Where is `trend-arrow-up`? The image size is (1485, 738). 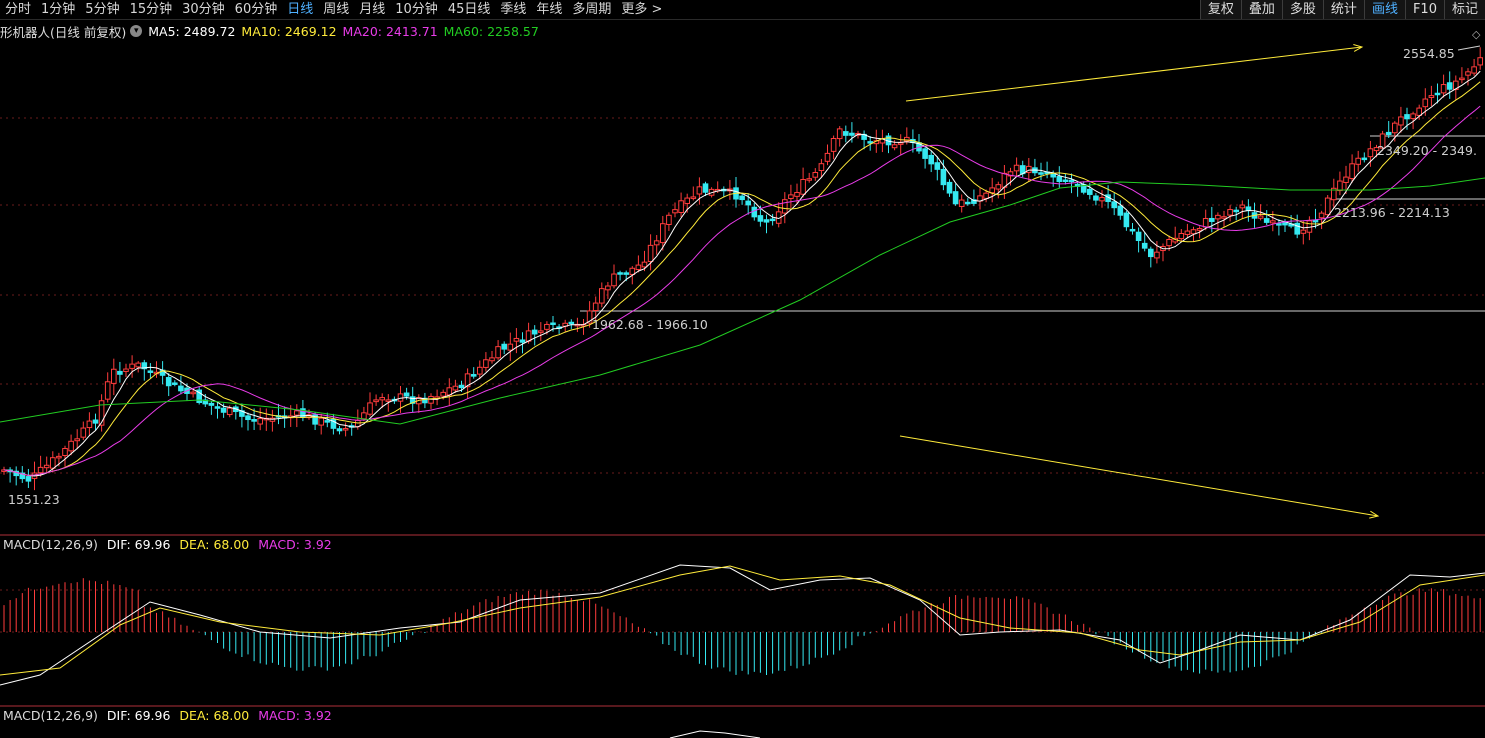 trend-arrow-up is located at coordinates (1134, 74).